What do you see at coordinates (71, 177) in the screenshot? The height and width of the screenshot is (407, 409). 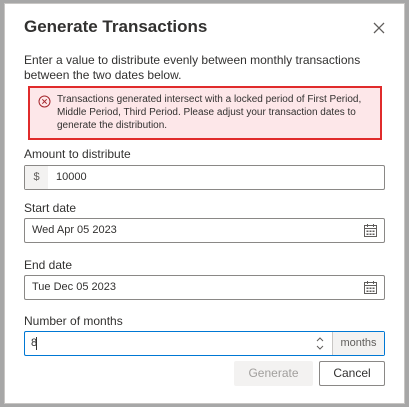 I see `amount-input: 10000` at bounding box center [71, 177].